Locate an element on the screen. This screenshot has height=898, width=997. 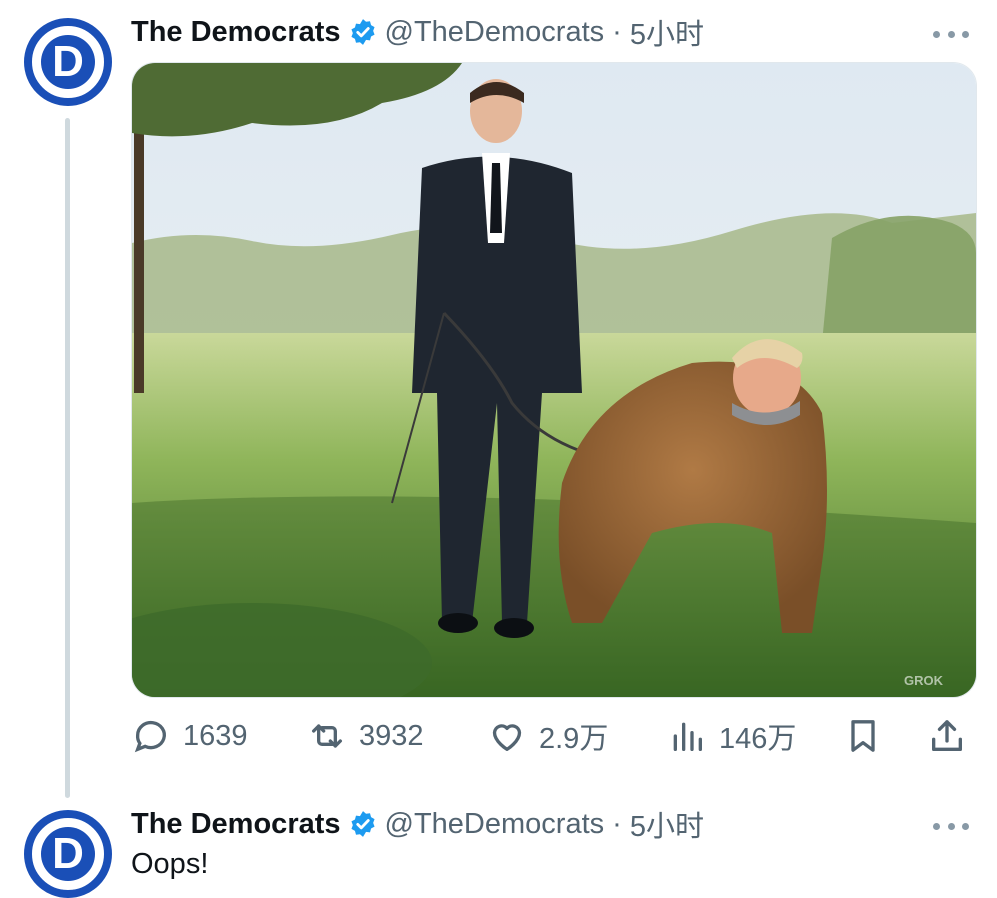
retweet-icon is located at coordinates (327, 736).